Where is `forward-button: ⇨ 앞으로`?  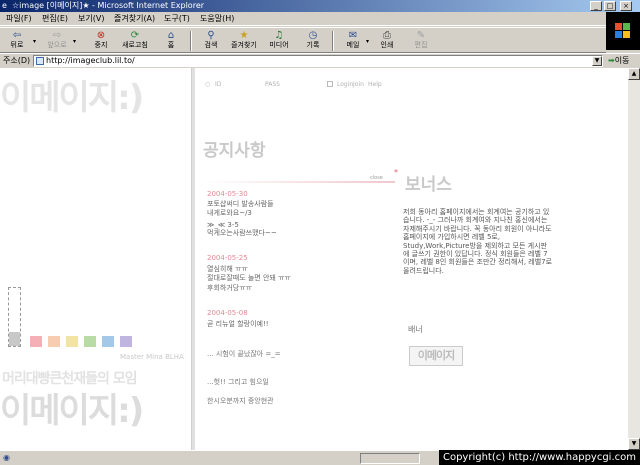
forward-button: ⇨ 앞으로 is located at coordinates (57, 41).